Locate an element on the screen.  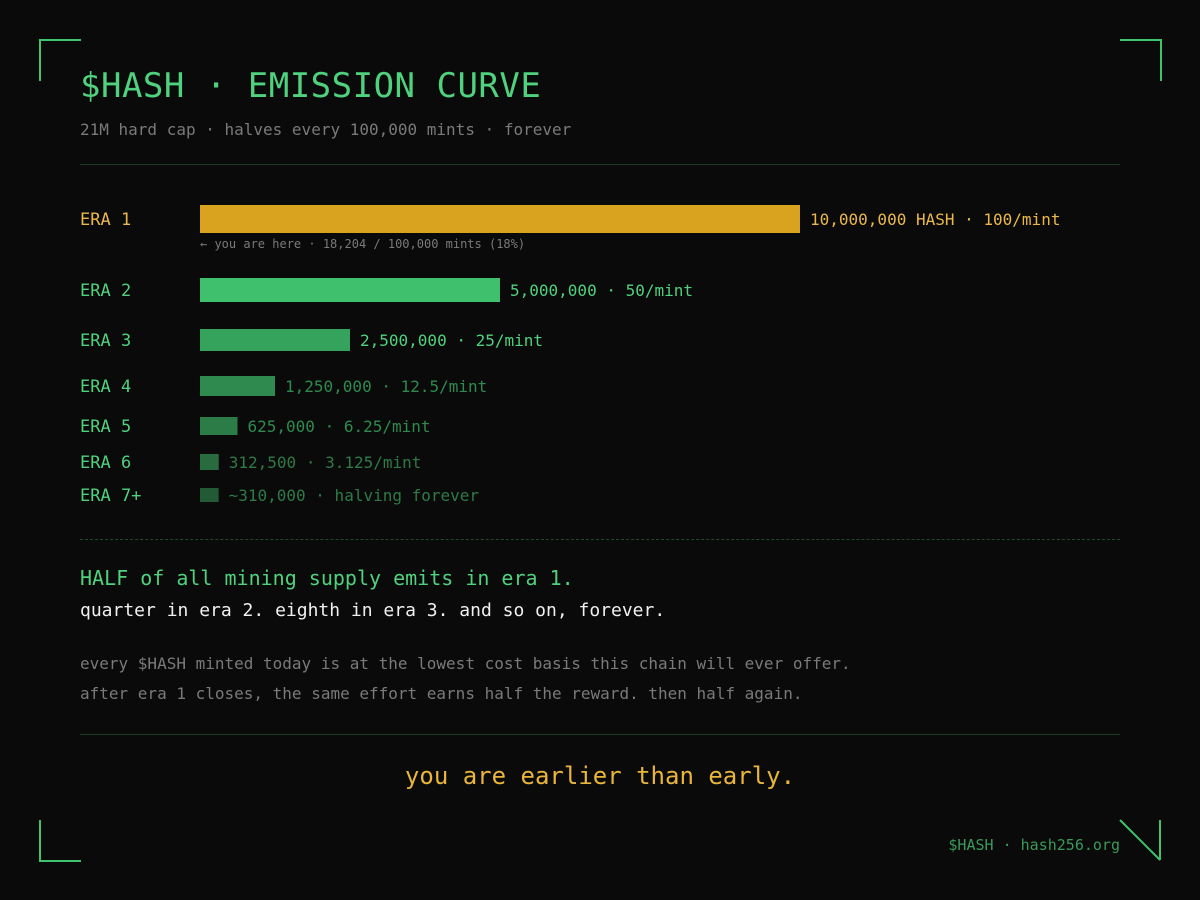
footer-credit: $HASH · hash256.org is located at coordinates (1034, 845).